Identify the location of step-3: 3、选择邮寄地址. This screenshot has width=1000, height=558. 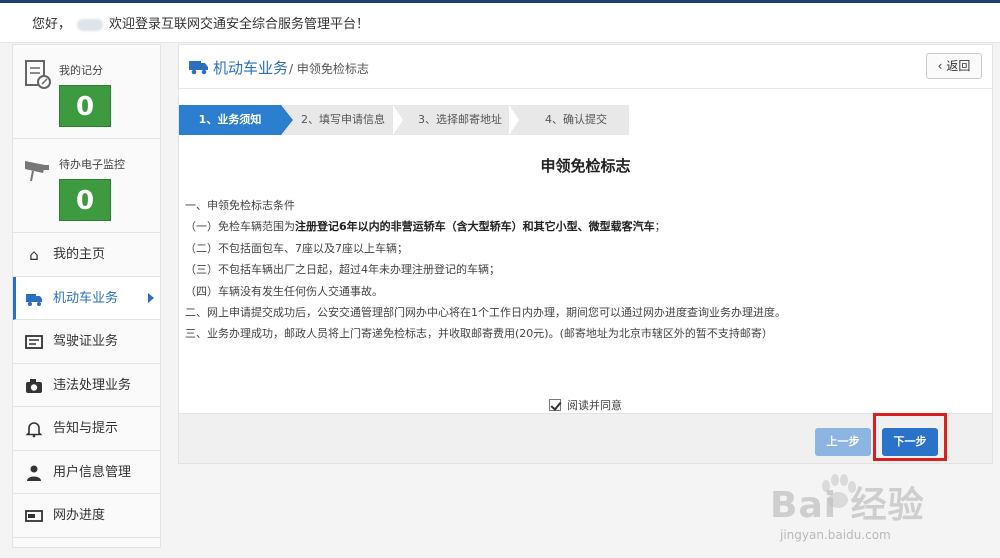
(460, 119).